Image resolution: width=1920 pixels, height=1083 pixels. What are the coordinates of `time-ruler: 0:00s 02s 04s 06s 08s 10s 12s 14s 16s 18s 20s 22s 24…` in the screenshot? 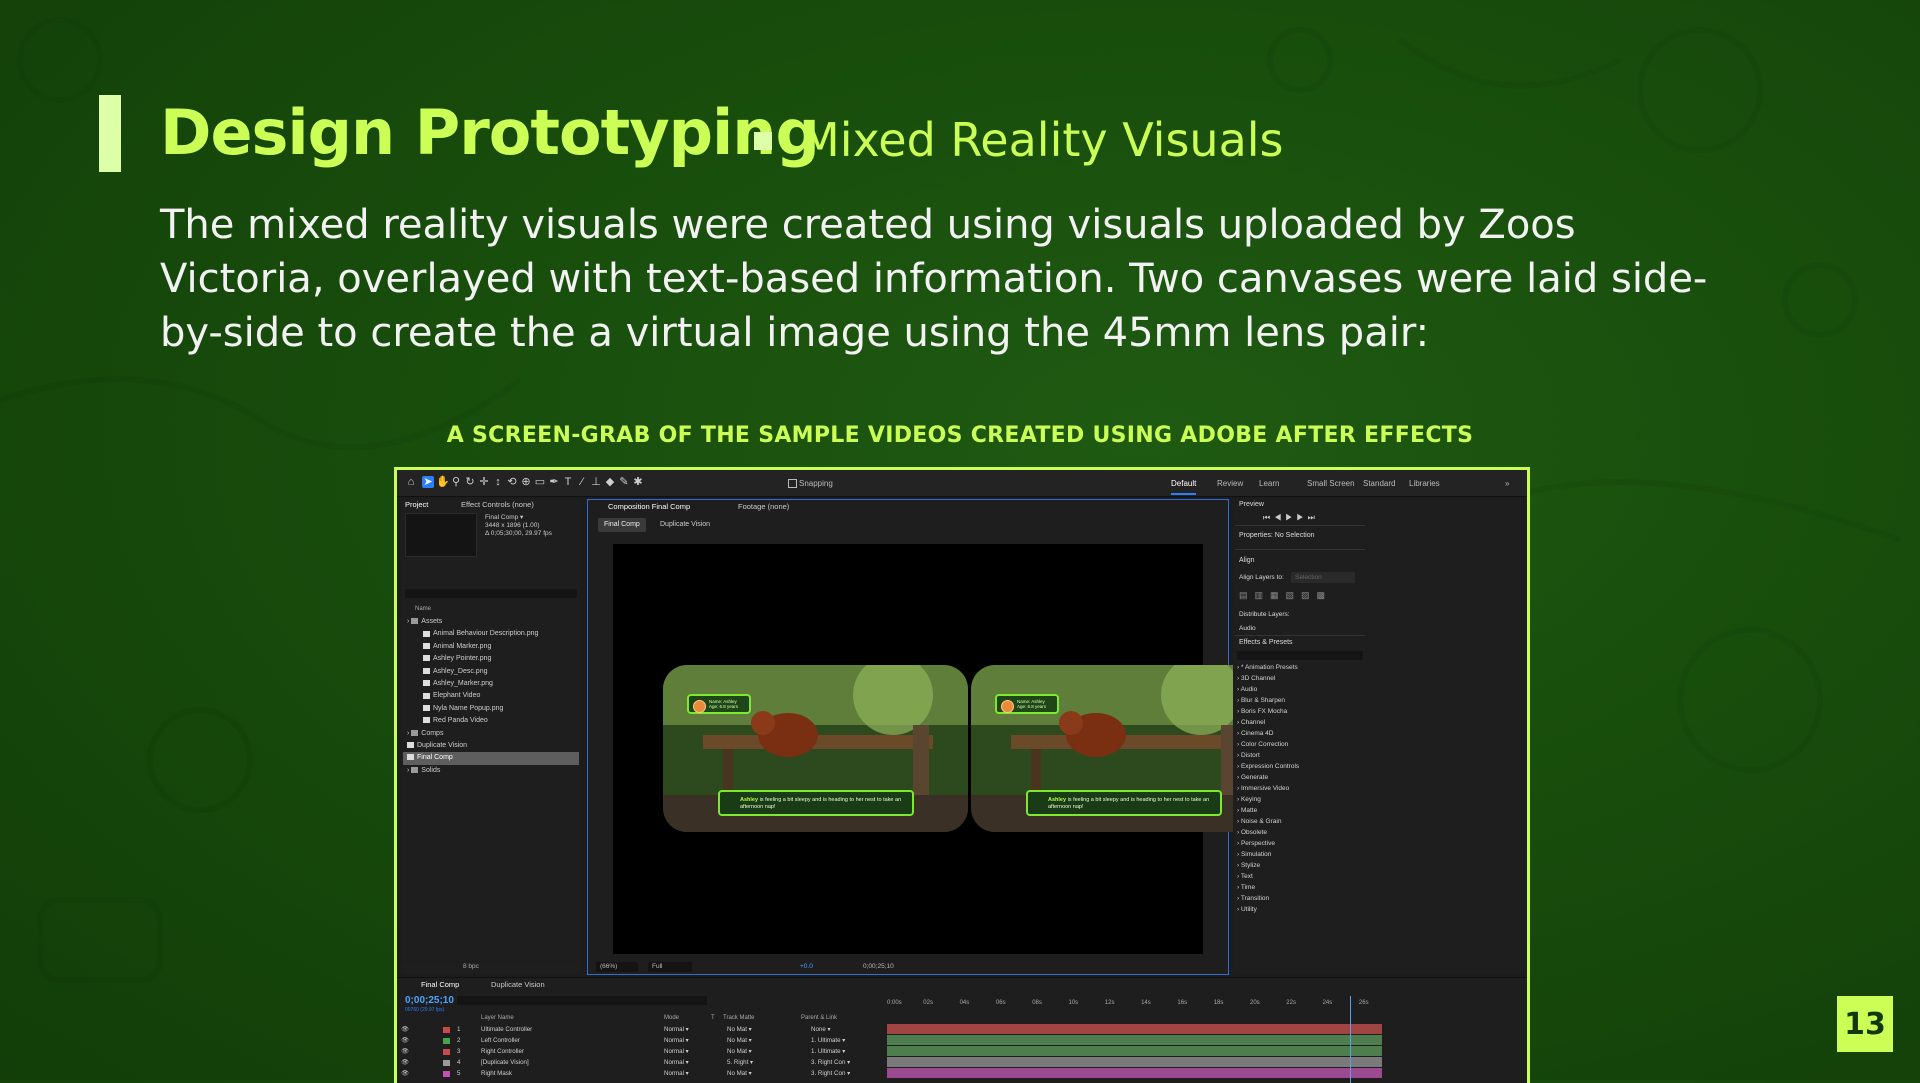 It's located at (1137, 1005).